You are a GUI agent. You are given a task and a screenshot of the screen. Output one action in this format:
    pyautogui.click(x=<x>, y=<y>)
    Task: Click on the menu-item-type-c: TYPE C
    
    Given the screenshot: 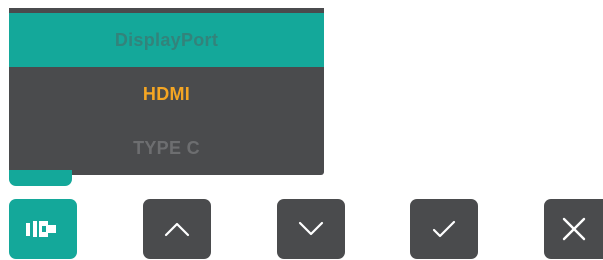 What is the action you would take?
    pyautogui.click(x=166, y=148)
    